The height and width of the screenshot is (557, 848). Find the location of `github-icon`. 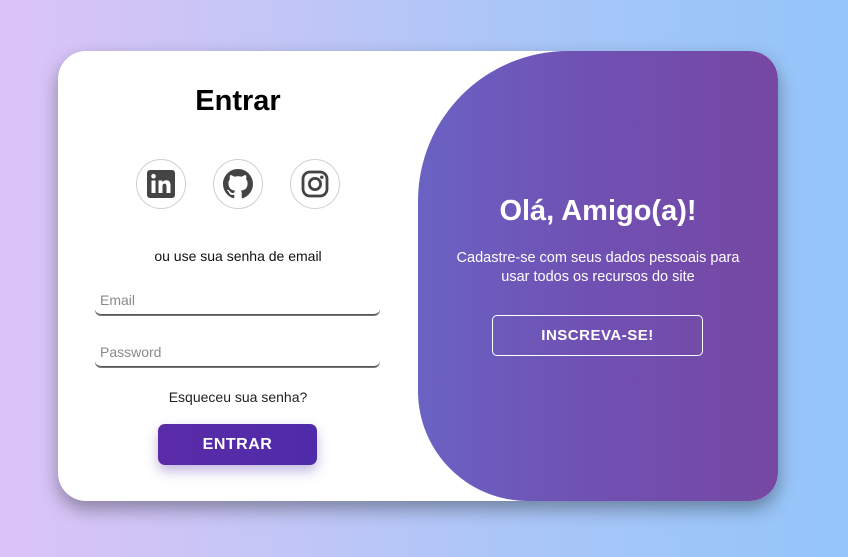

github-icon is located at coordinates (238, 184).